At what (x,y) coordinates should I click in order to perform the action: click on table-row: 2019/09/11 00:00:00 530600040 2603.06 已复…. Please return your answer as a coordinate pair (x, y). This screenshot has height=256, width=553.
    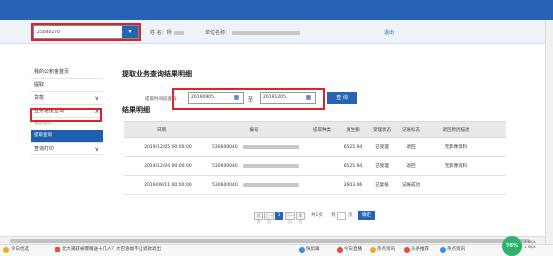
    Looking at the image, I should click on (315, 185).